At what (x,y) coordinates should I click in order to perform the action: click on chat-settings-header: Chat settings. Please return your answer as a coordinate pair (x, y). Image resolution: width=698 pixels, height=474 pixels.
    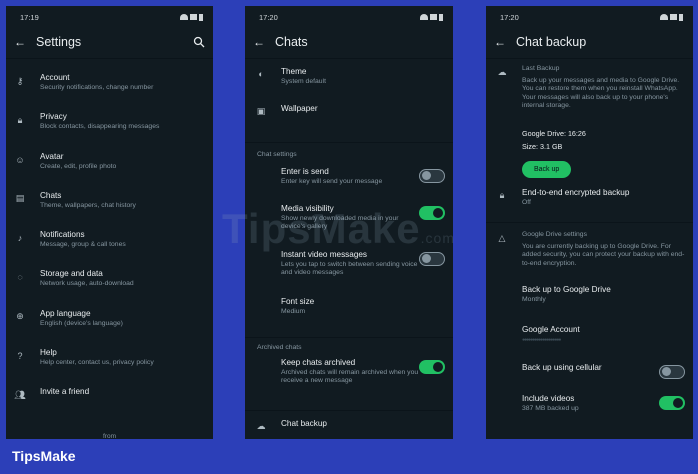
    Looking at the image, I should click on (277, 154).